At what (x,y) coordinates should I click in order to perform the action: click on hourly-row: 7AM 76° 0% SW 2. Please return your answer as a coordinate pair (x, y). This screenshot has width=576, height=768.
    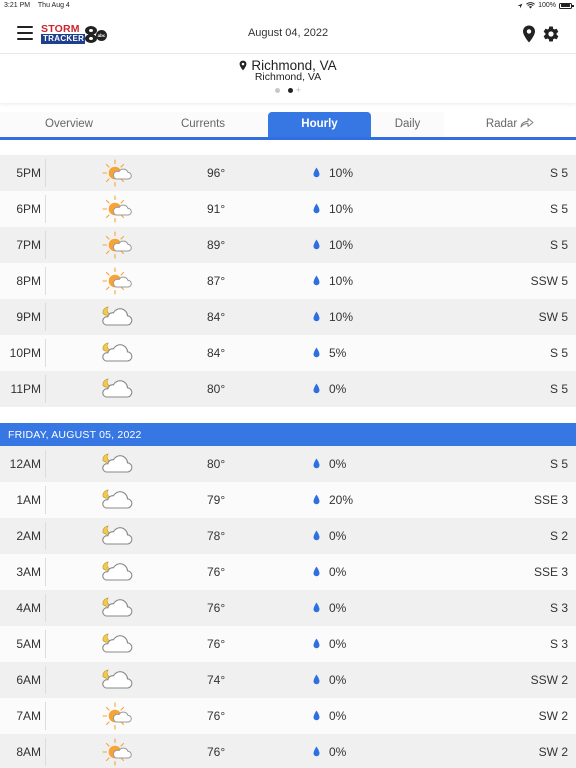
    Looking at the image, I should click on (288, 716).